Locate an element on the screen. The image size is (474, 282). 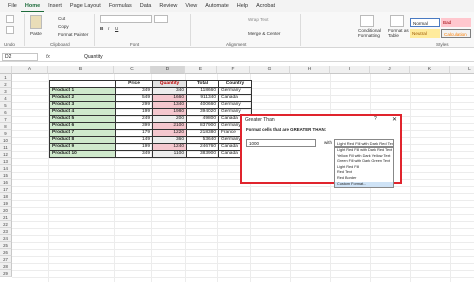
column-header-d: D is located at coordinates (168, 70).